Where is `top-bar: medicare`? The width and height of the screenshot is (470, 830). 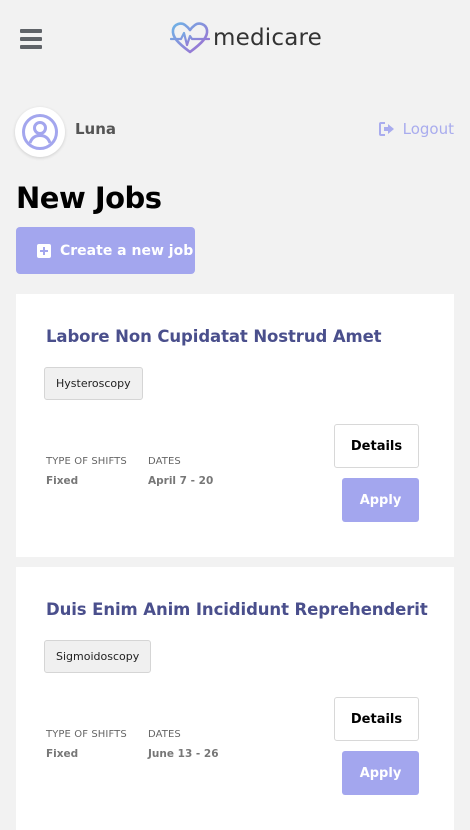
top-bar: medicare is located at coordinates (235, 40).